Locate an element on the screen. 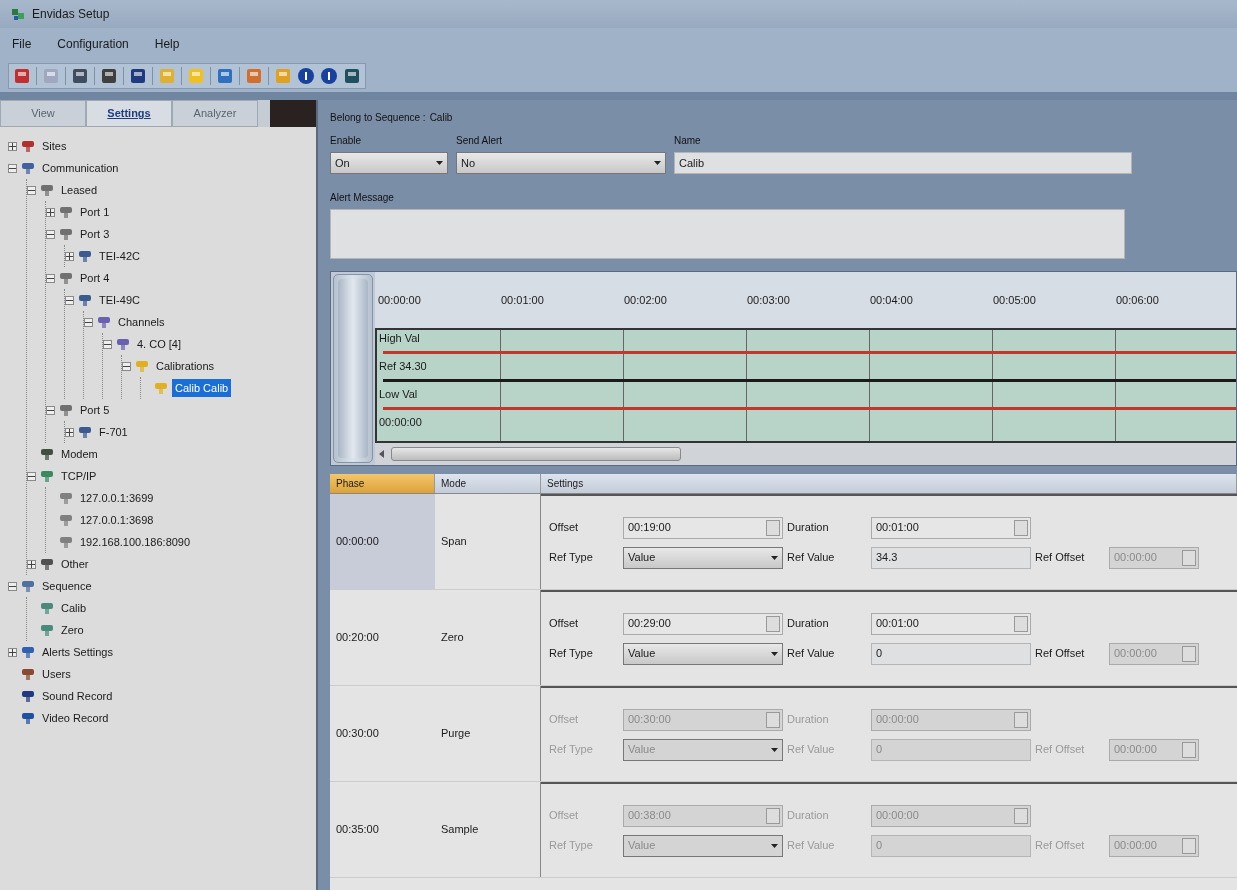 The width and height of the screenshot is (1237, 890). tree-item: 127.0.0.1:3698 is located at coordinates (117, 520).